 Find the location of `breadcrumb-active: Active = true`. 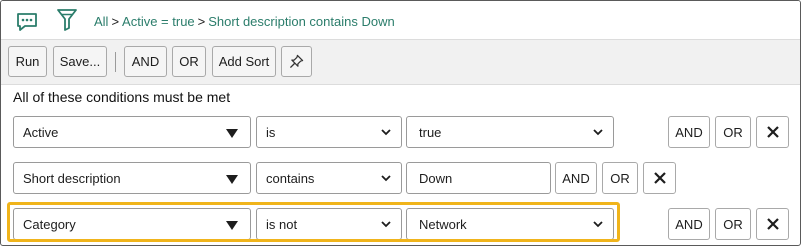

breadcrumb-active: Active = true is located at coordinates (158, 21).